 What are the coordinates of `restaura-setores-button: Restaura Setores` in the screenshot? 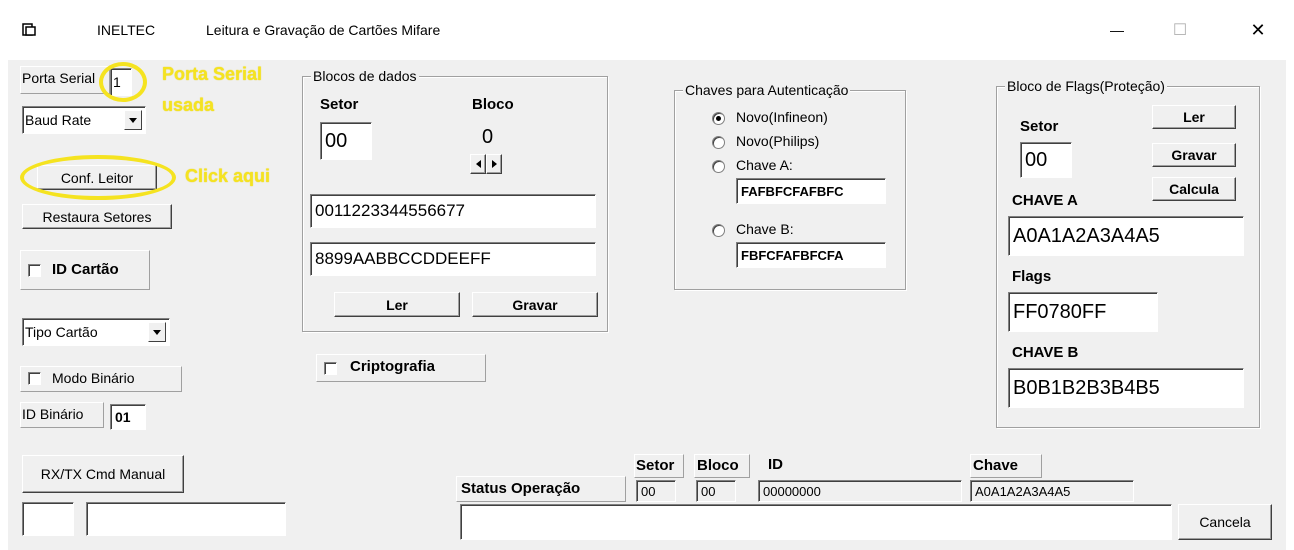 It's located at (97, 216).